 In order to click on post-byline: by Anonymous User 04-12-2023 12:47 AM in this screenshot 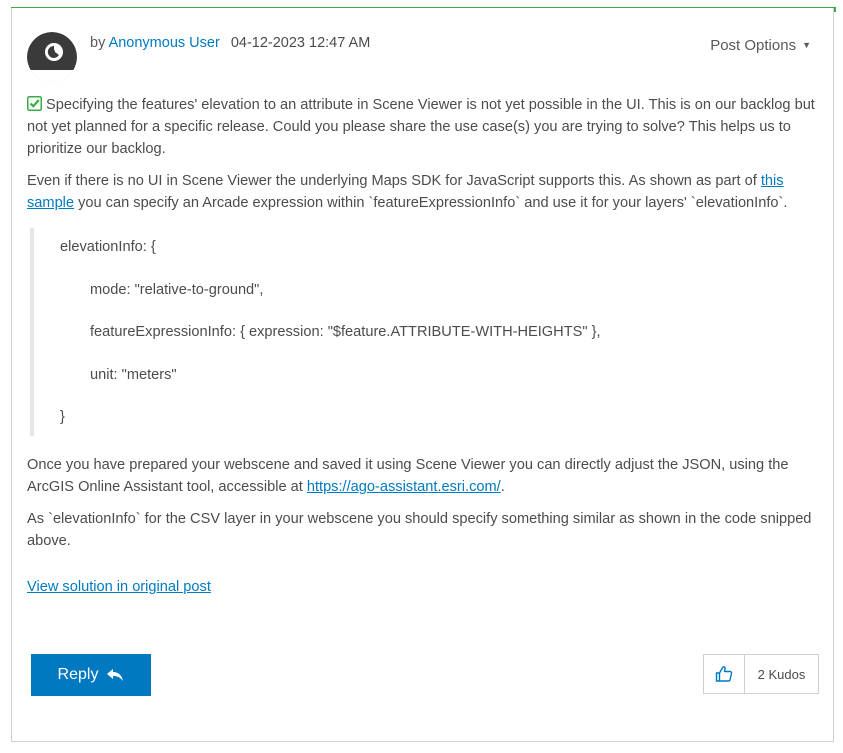, I will do `click(230, 43)`.